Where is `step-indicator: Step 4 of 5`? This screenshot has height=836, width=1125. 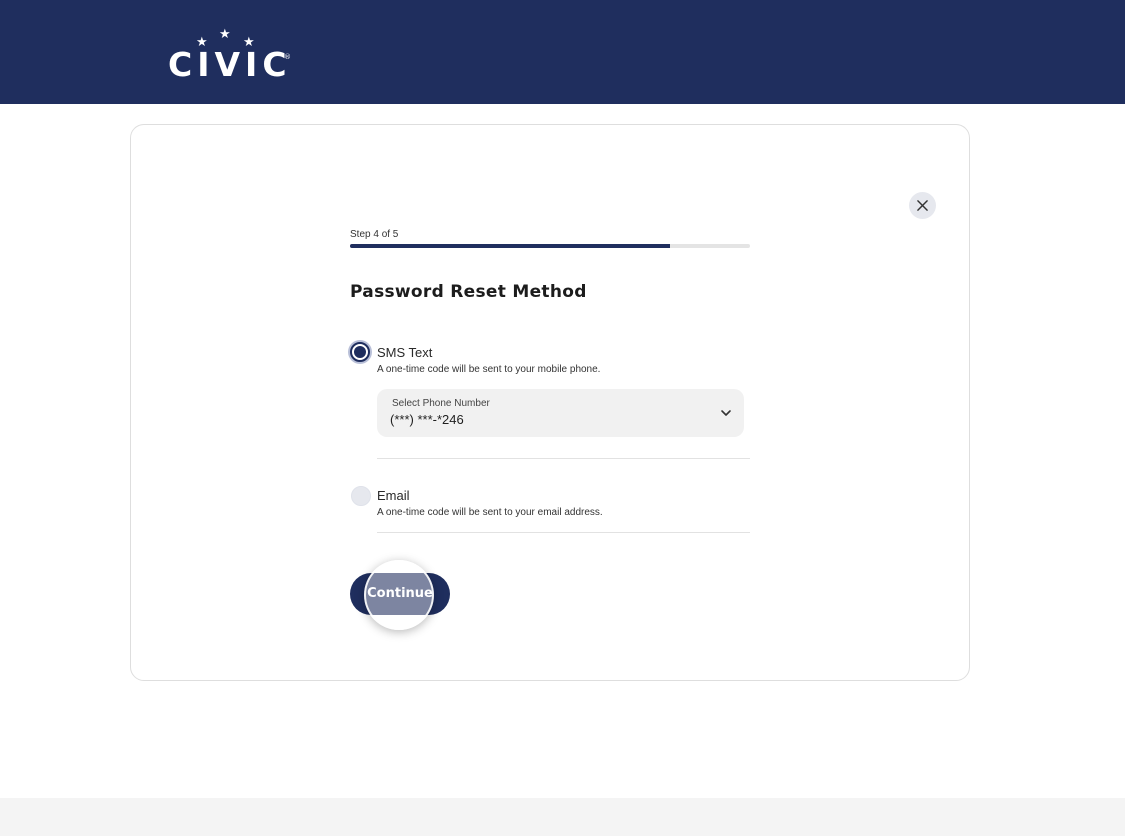 step-indicator: Step 4 of 5 is located at coordinates (374, 234).